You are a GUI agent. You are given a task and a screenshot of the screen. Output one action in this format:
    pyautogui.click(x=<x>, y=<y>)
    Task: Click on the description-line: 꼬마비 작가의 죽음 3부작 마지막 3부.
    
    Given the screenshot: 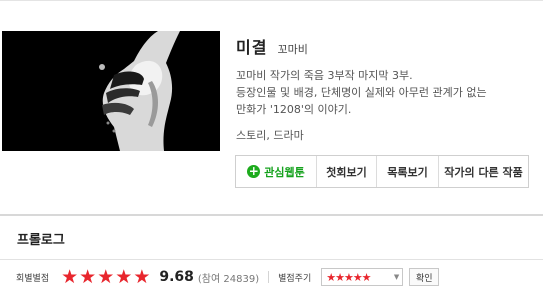 What is the action you would take?
    pyautogui.click(x=324, y=75)
    